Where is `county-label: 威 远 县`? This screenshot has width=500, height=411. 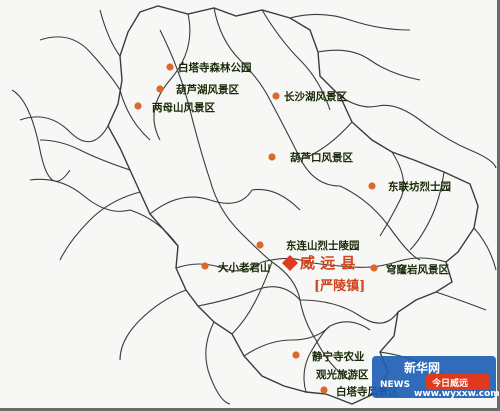 county-label: 威 远 县 is located at coordinates (327, 263).